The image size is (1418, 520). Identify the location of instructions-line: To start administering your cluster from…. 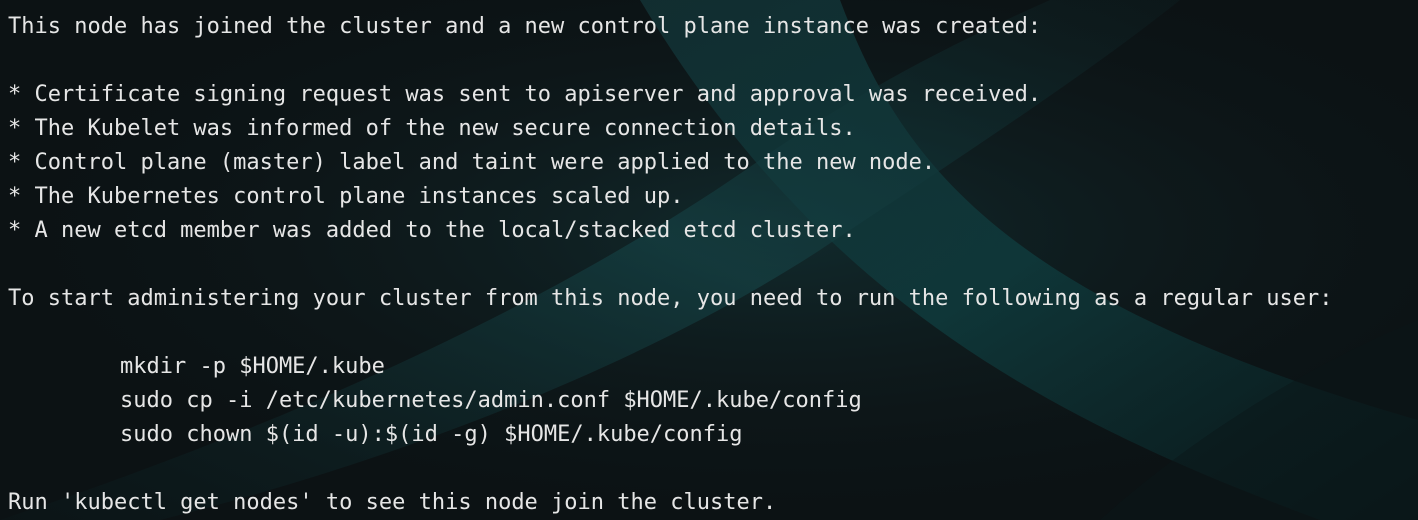
(670, 298).